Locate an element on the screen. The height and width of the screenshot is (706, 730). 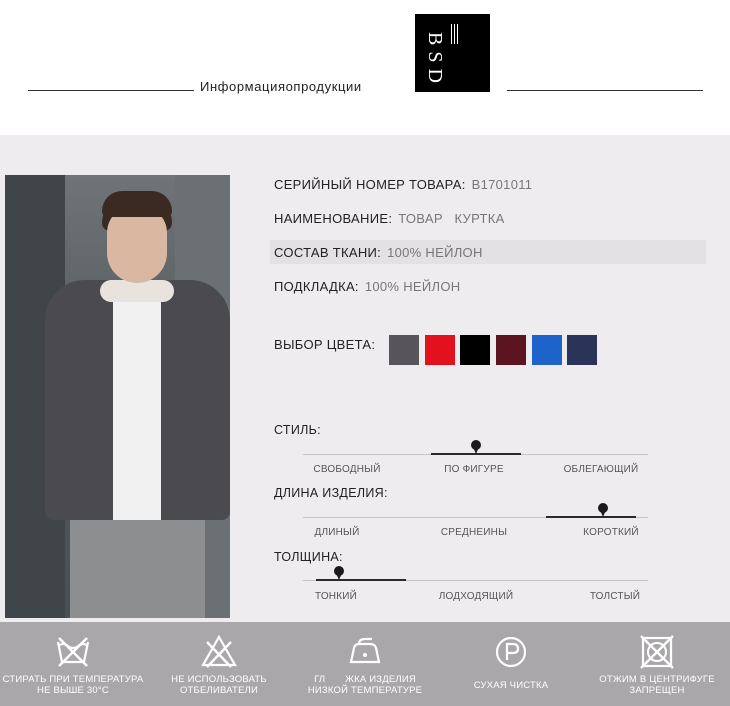
scale-option: ОБЛЕГАЮЩИЙ is located at coordinates (601, 469).